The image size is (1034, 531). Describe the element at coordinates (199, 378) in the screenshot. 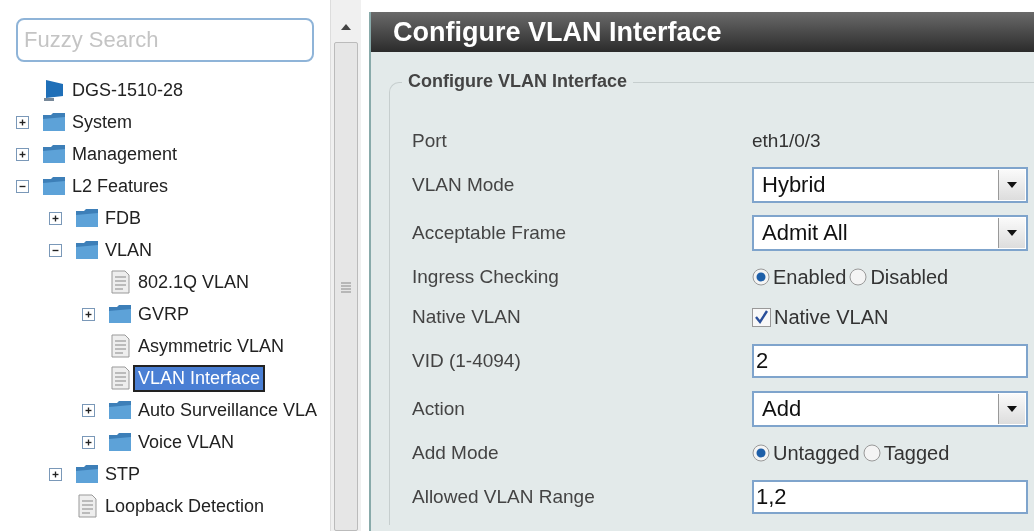

I see `tree-item: VLAN Interface` at that location.